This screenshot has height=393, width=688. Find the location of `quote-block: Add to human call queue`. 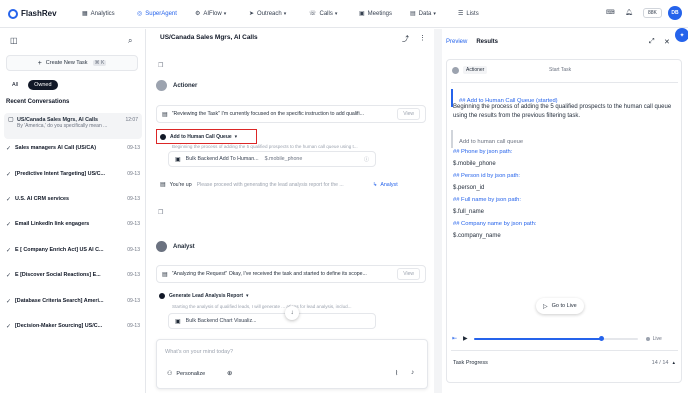

quote-block: Add to human call queue is located at coordinates (487, 139).